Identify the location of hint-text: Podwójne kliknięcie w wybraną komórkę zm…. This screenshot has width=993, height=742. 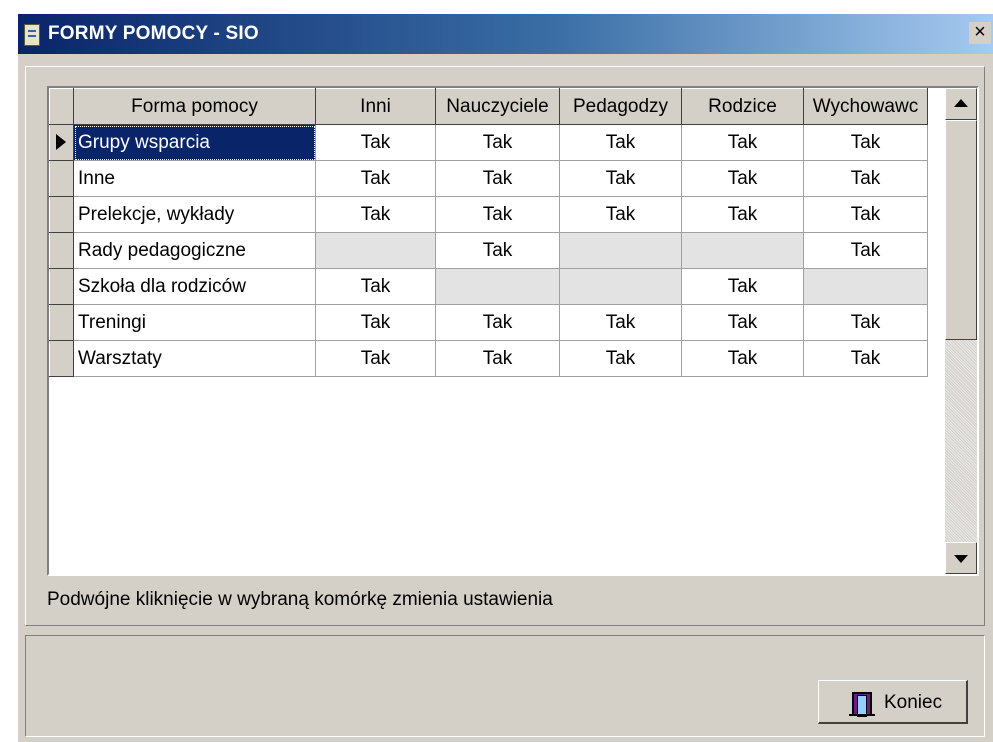
(300, 599).